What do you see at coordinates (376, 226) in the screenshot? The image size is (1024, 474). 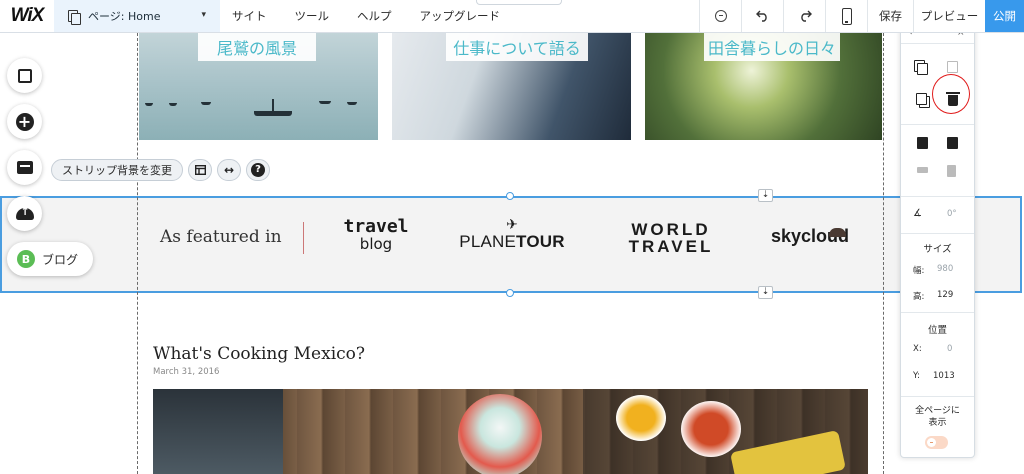 I see `travel-blog-logo-line1: travel` at bounding box center [376, 226].